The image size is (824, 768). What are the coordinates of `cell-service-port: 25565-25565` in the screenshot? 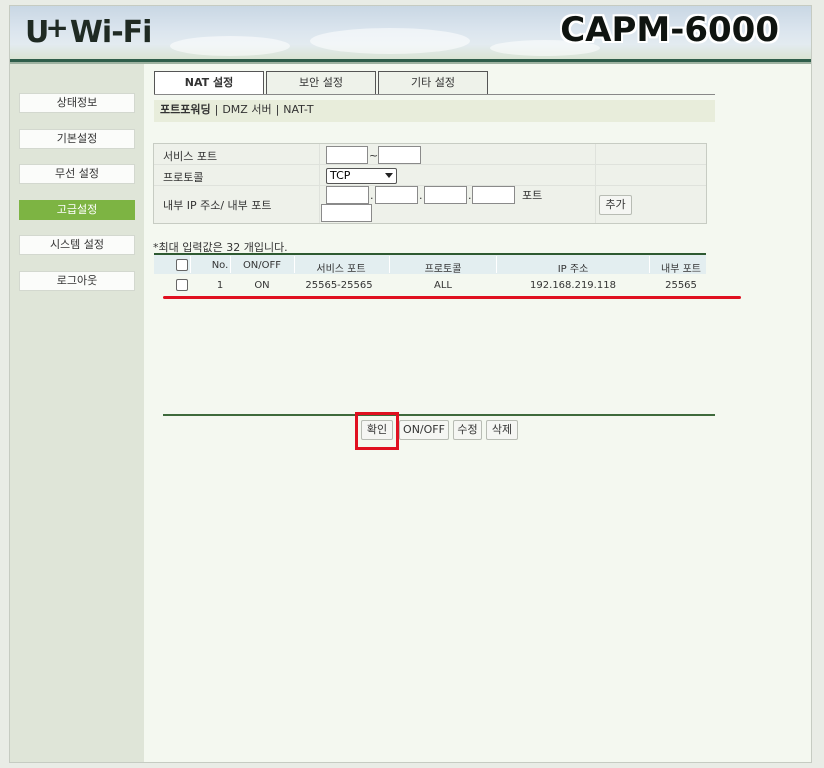 It's located at (339, 285).